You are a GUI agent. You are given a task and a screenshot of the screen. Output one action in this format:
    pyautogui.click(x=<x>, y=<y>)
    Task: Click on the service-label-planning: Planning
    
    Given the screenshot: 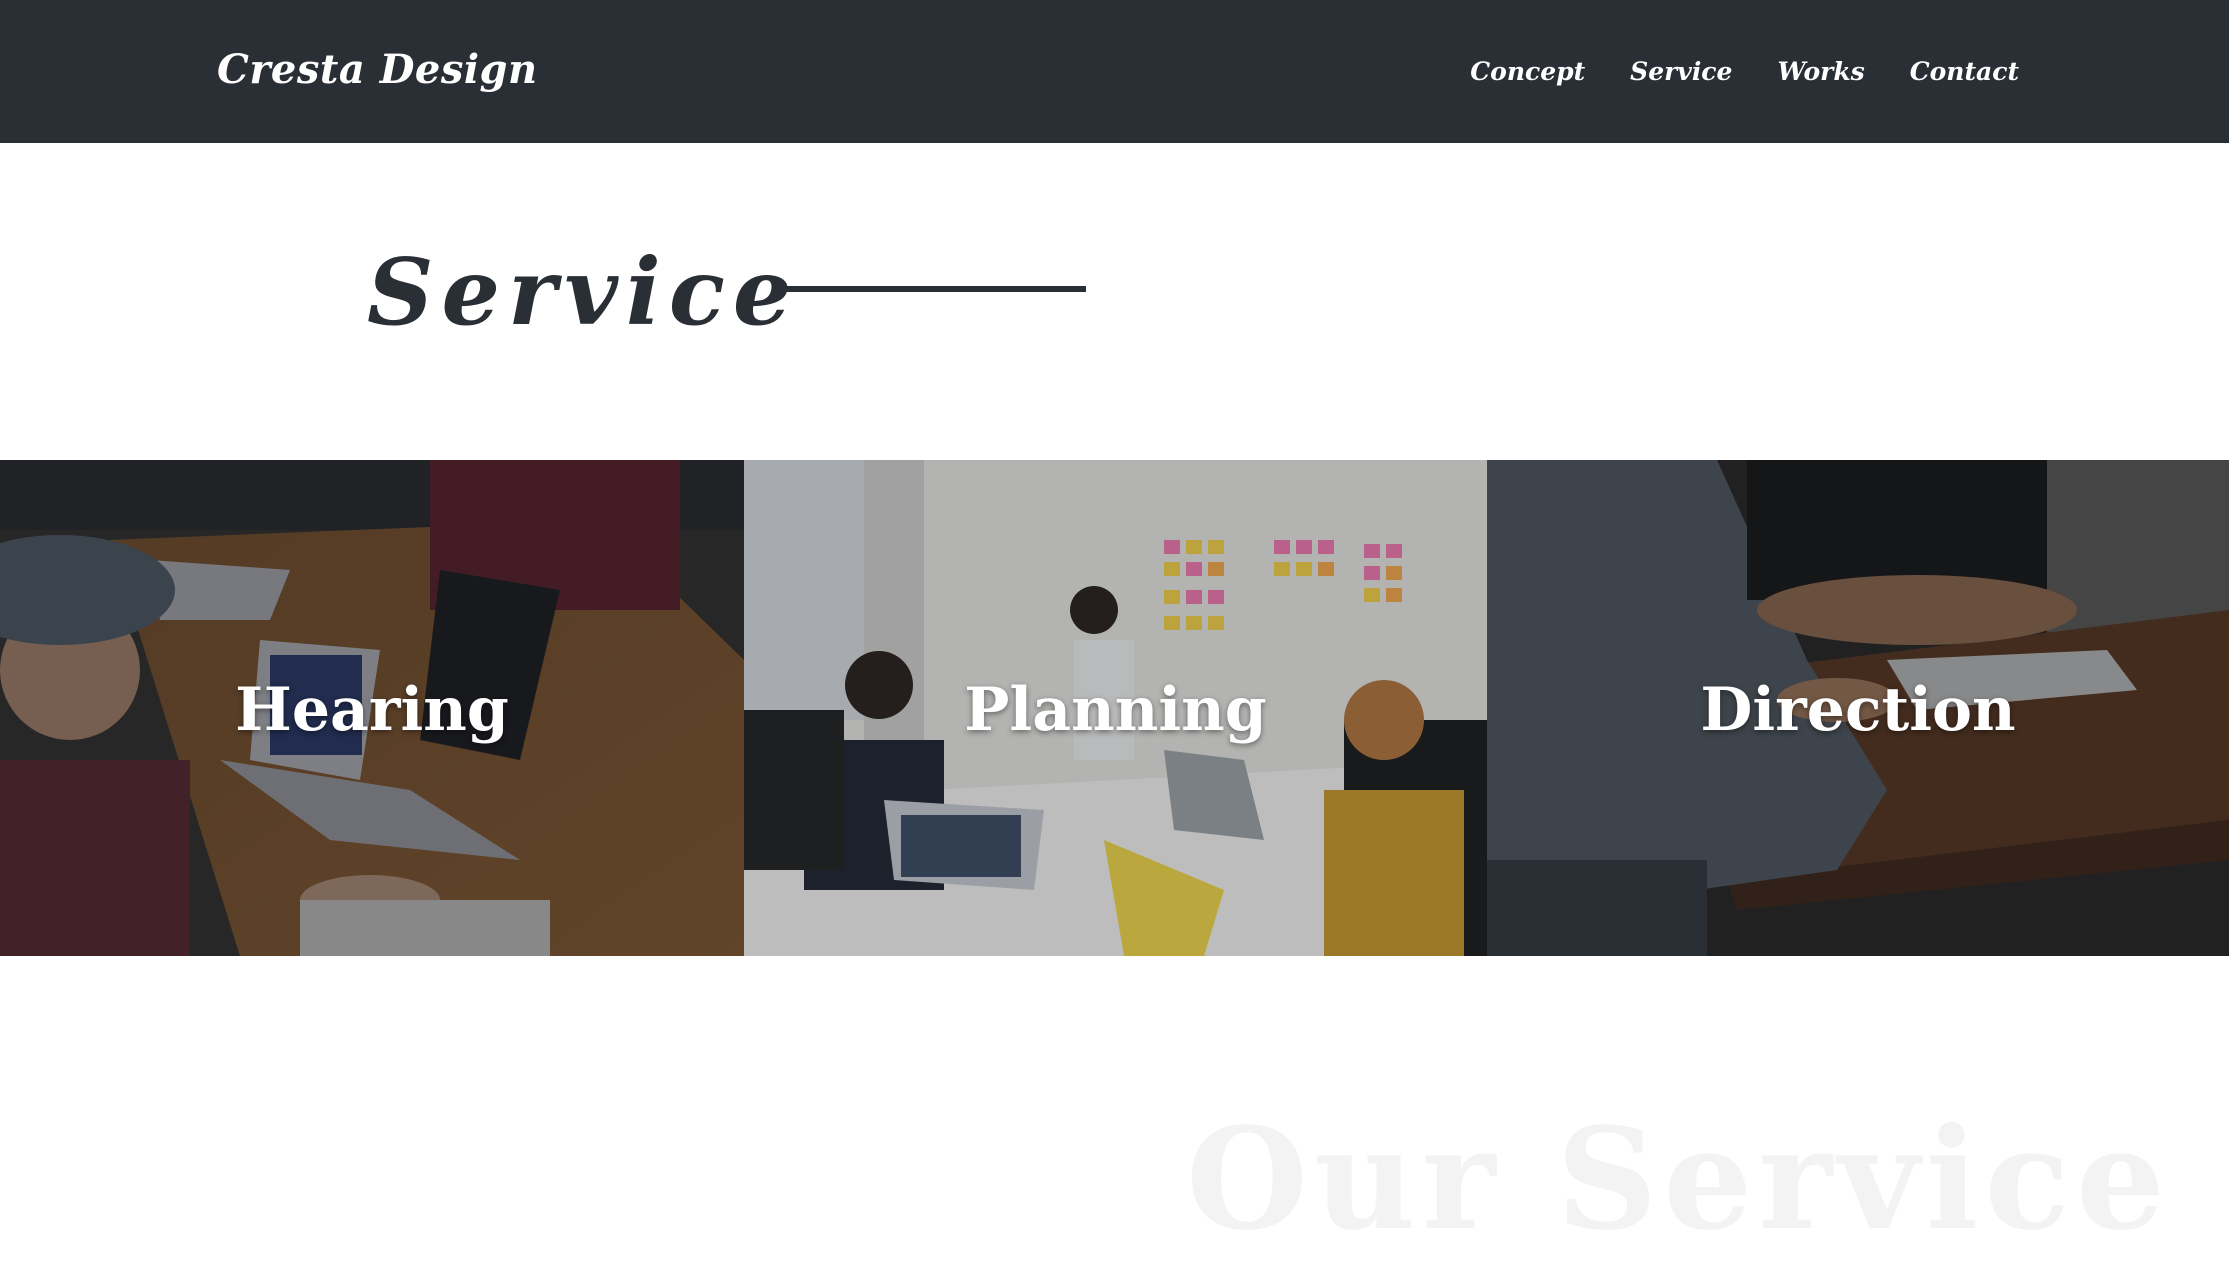 What is the action you would take?
    pyautogui.click(x=1115, y=710)
    